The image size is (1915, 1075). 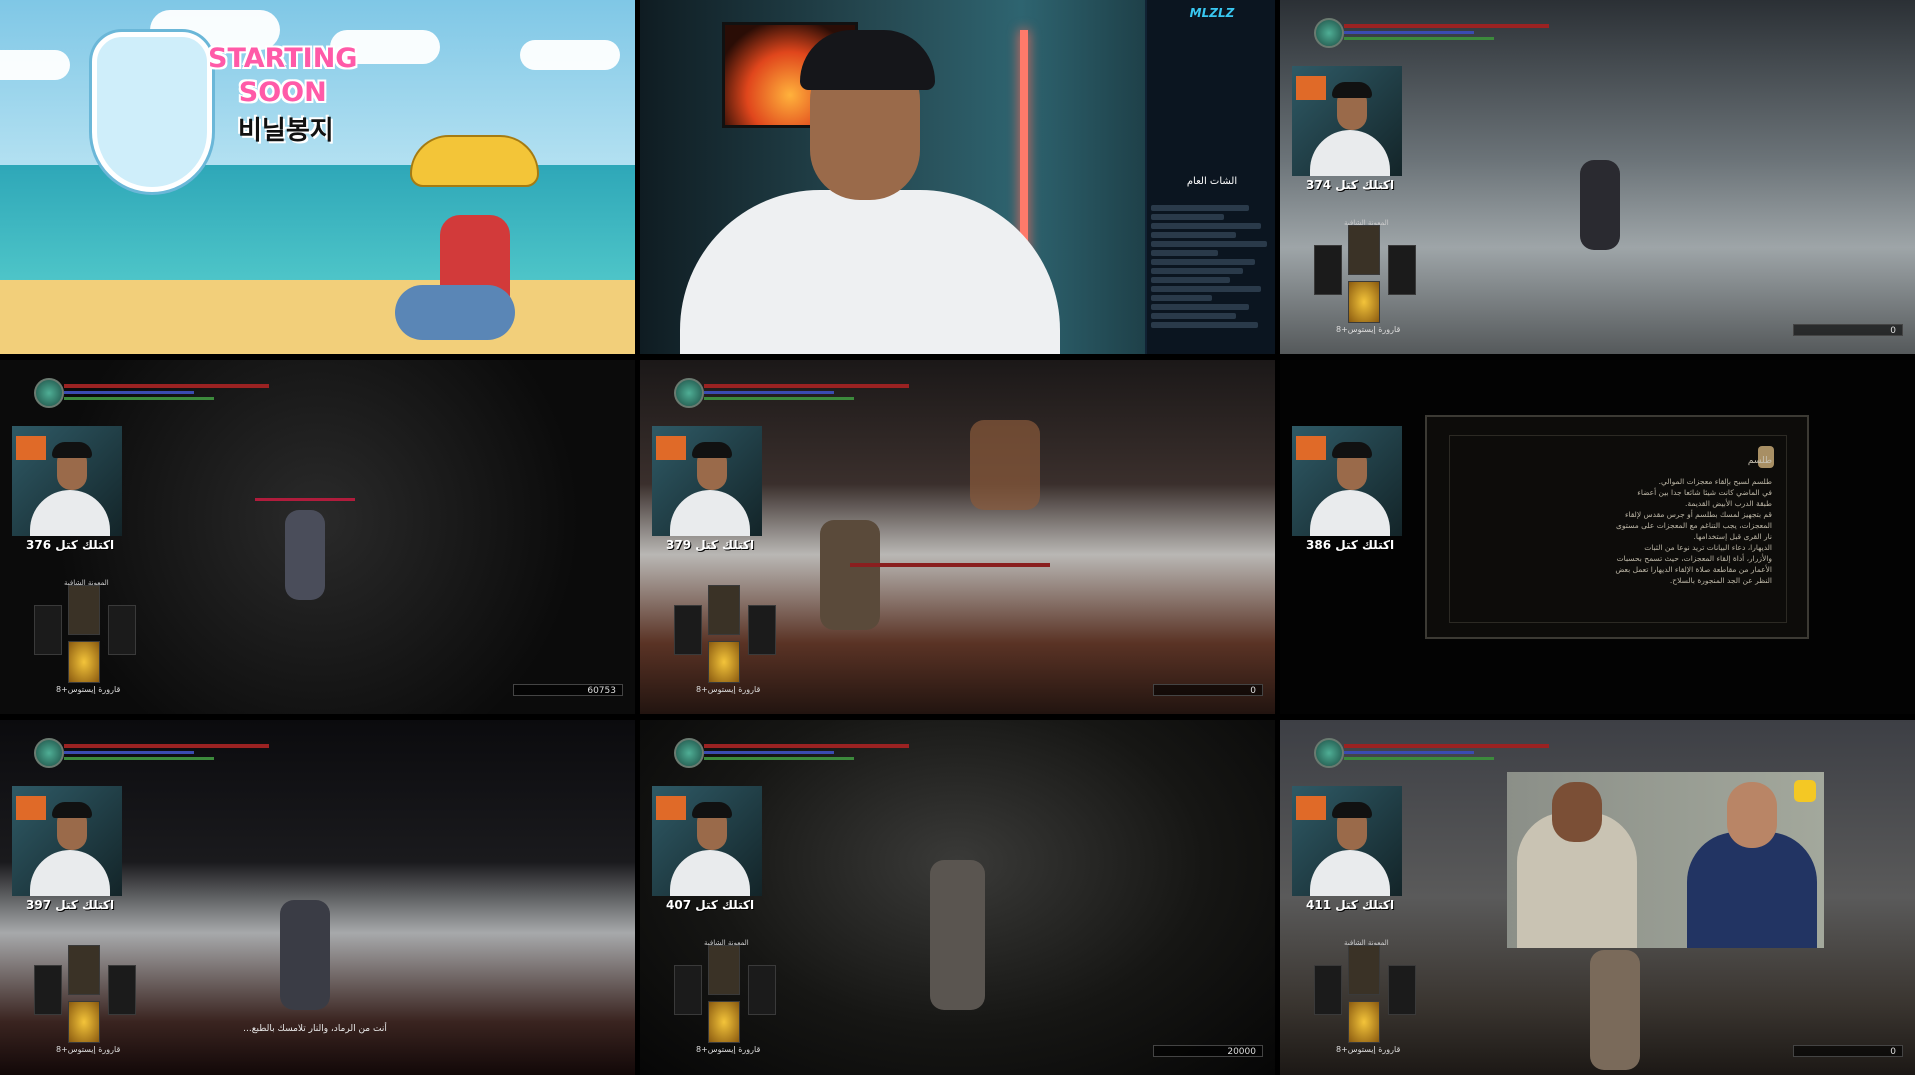 I want to click on kill-counter: اكتلك كتل 407, so click(x=710, y=905).